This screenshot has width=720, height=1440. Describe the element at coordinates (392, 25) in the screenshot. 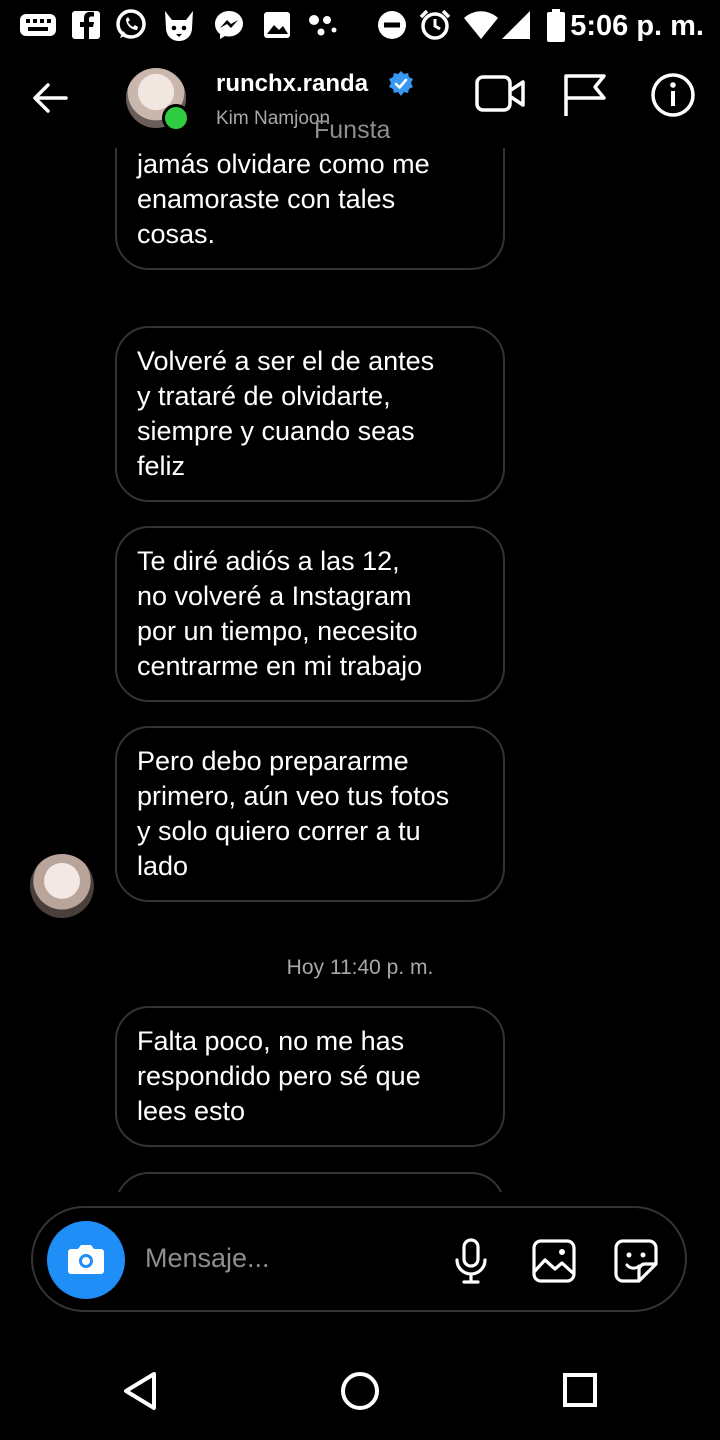

I see `dnd-icon` at that location.